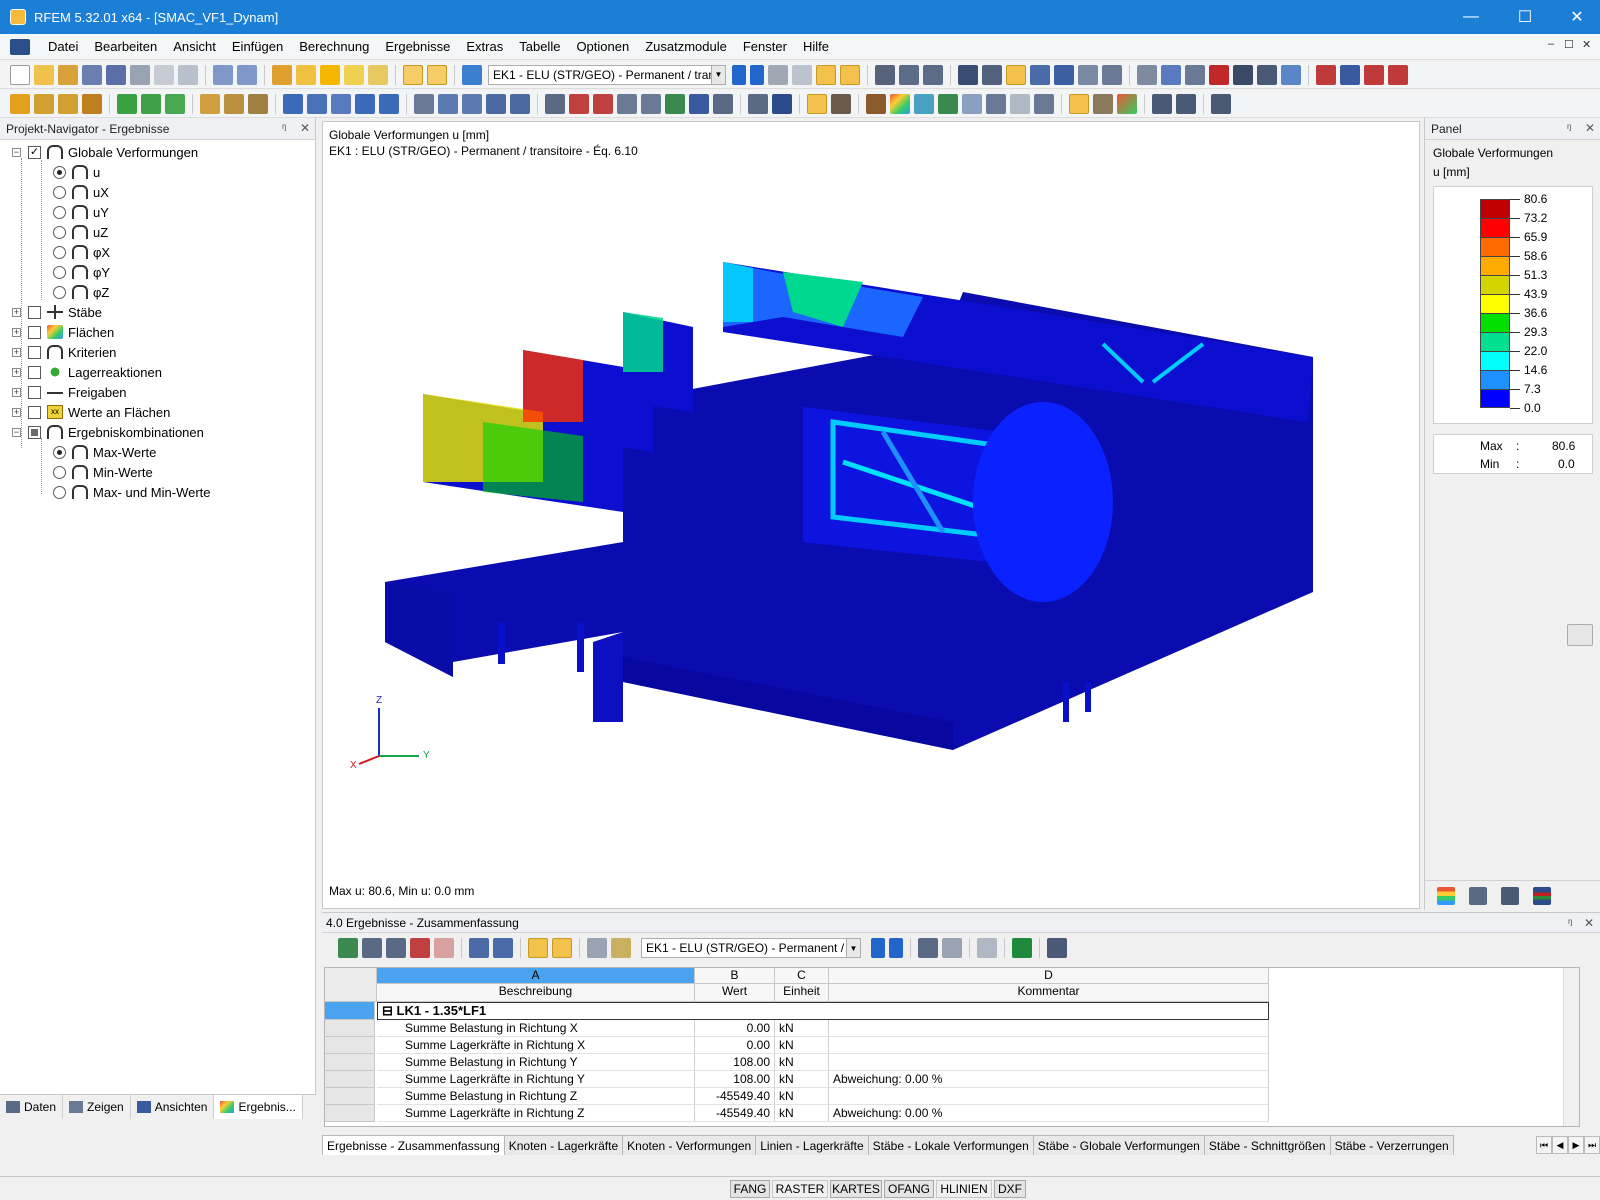  What do you see at coordinates (948, 103) in the screenshot?
I see `tree-icon` at bounding box center [948, 103].